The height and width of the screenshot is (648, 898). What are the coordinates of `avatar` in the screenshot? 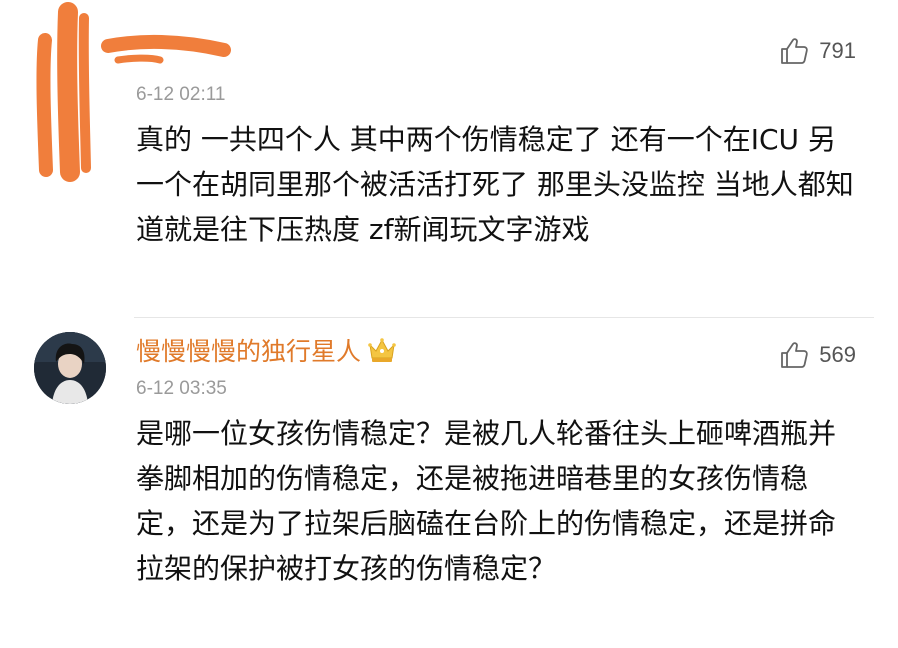 It's located at (70, 368).